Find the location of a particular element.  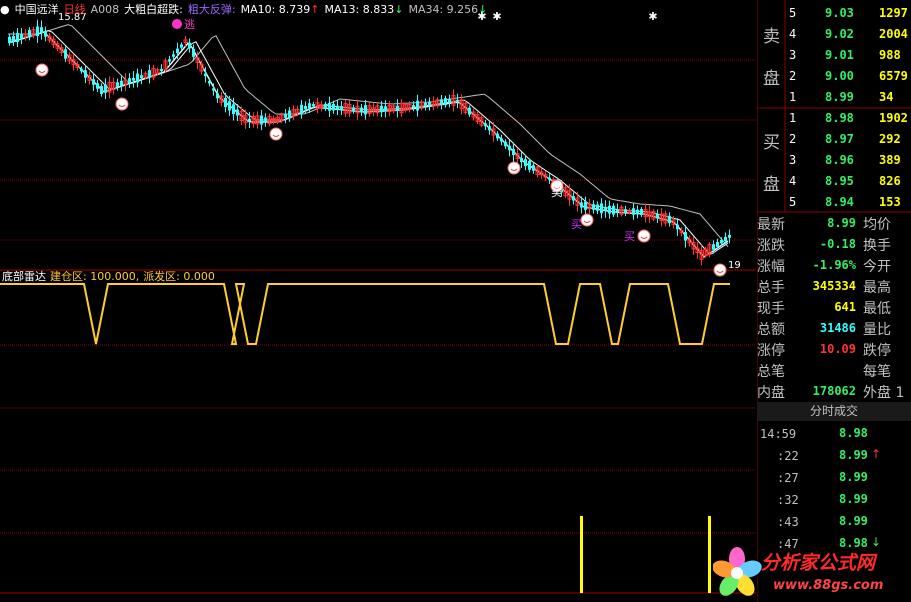

sell-row: 1 8.99 34 is located at coordinates (834, 97).